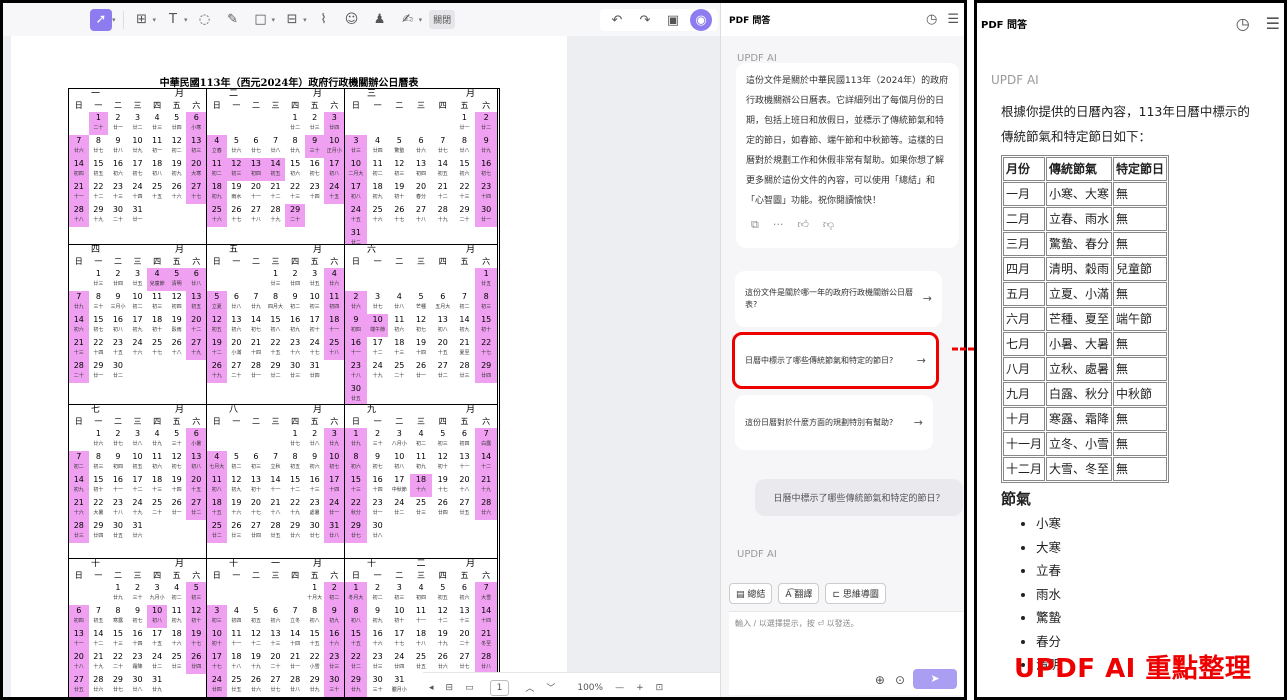 The height and width of the screenshot is (700, 1287). Describe the element at coordinates (275, 198) in the screenshot. I see `lunar-row: 初九 雨水 十一 十二 十三 十四 十五` at that location.